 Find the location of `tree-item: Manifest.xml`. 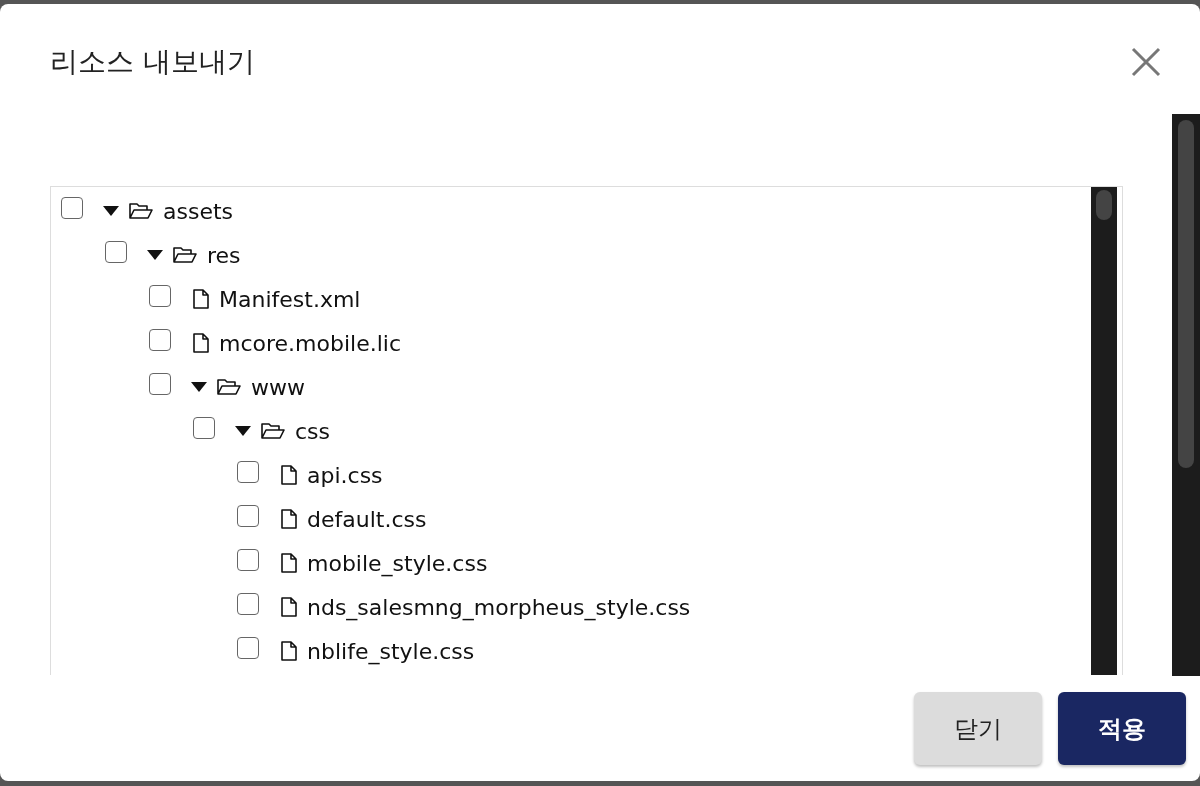

tree-item: Manifest.xml is located at coordinates (290, 299).